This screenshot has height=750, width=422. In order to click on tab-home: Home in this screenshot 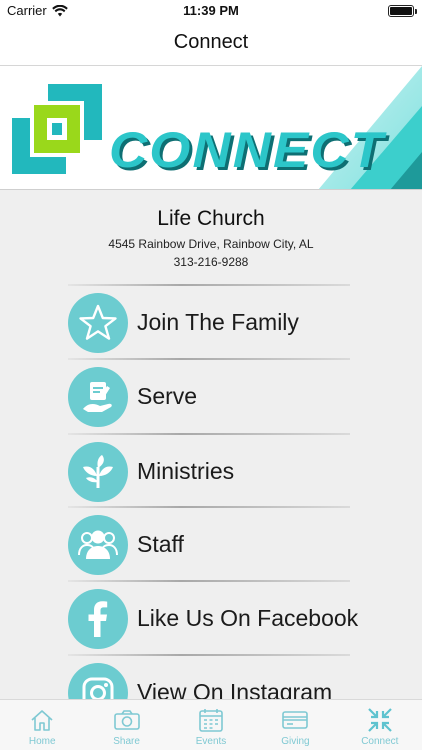, I will do `click(42, 725)`.